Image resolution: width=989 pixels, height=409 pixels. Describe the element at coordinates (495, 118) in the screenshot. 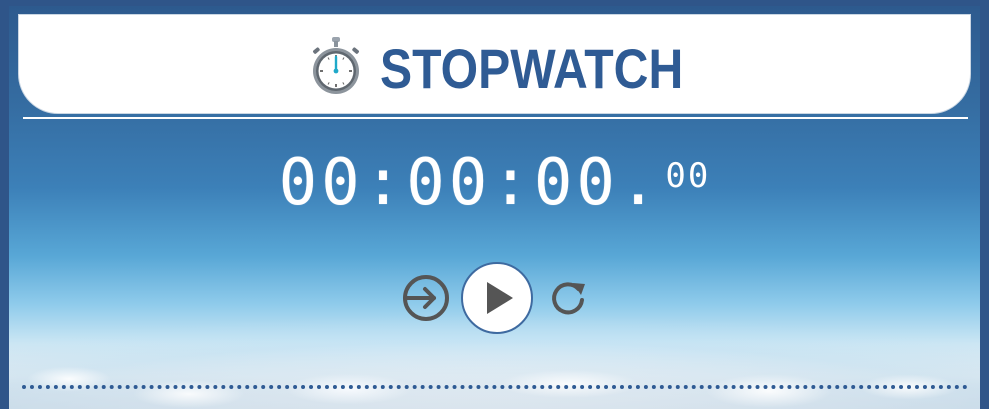

I see `header-divider` at that location.